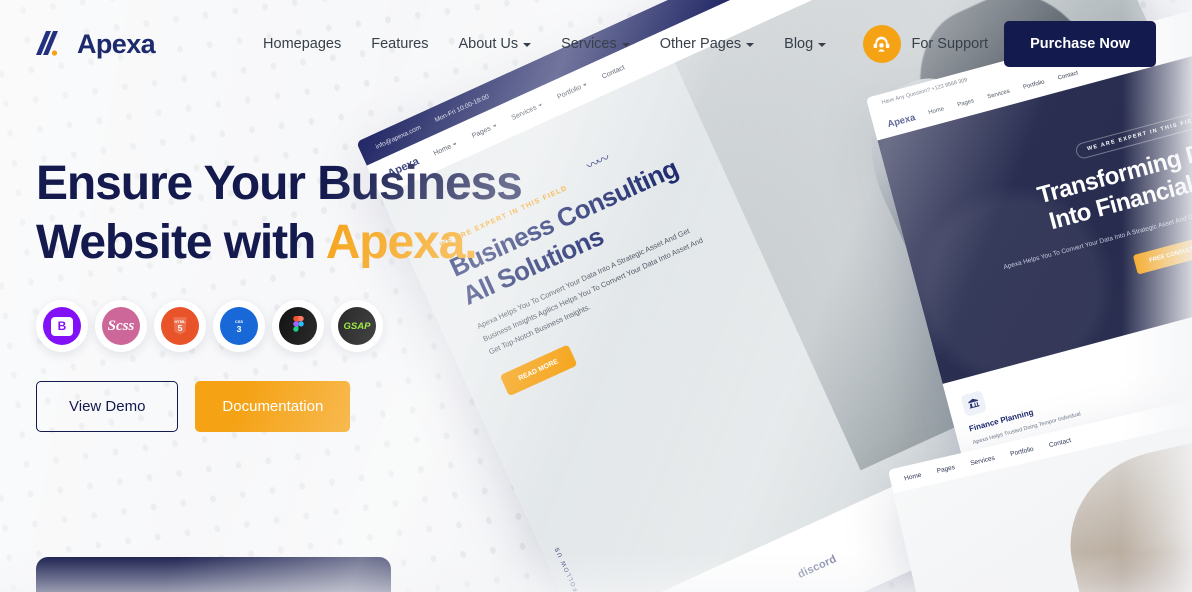 The image size is (1192, 592). What do you see at coordinates (597, 162) in the screenshot?
I see `squiggle-decoration: 〰〰` at bounding box center [597, 162].